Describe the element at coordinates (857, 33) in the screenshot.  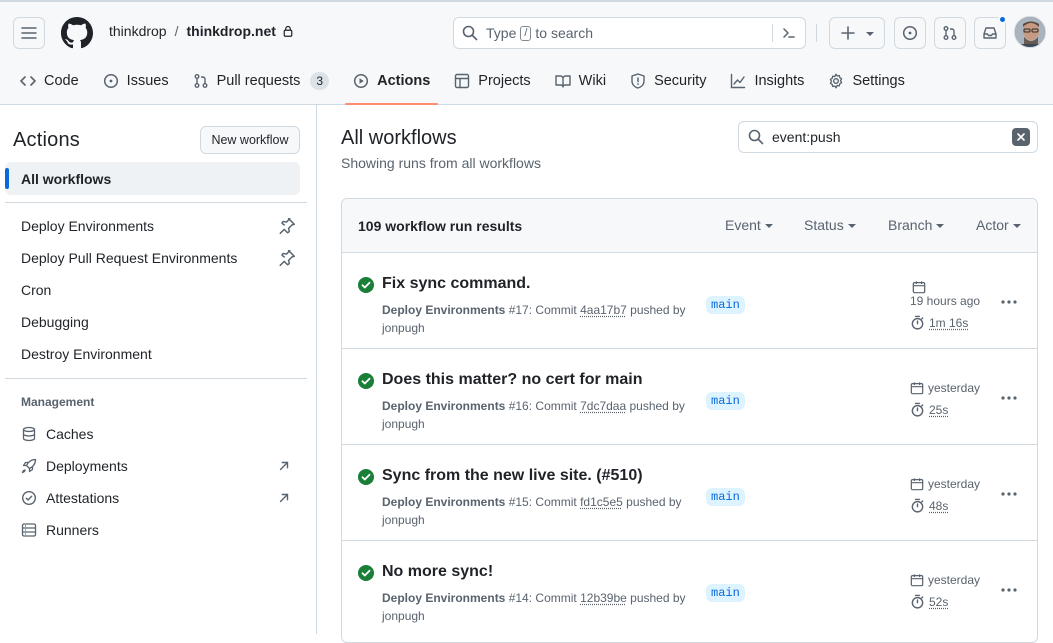
I see `create-new-button` at that location.